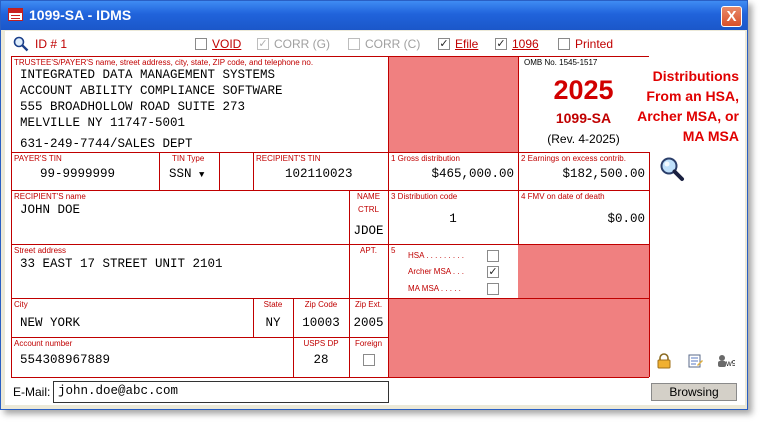 The width and height of the screenshot is (760, 425). What do you see at coordinates (368, 304) in the screenshot?
I see `zip-ext-label: Zip Ext.` at bounding box center [368, 304].